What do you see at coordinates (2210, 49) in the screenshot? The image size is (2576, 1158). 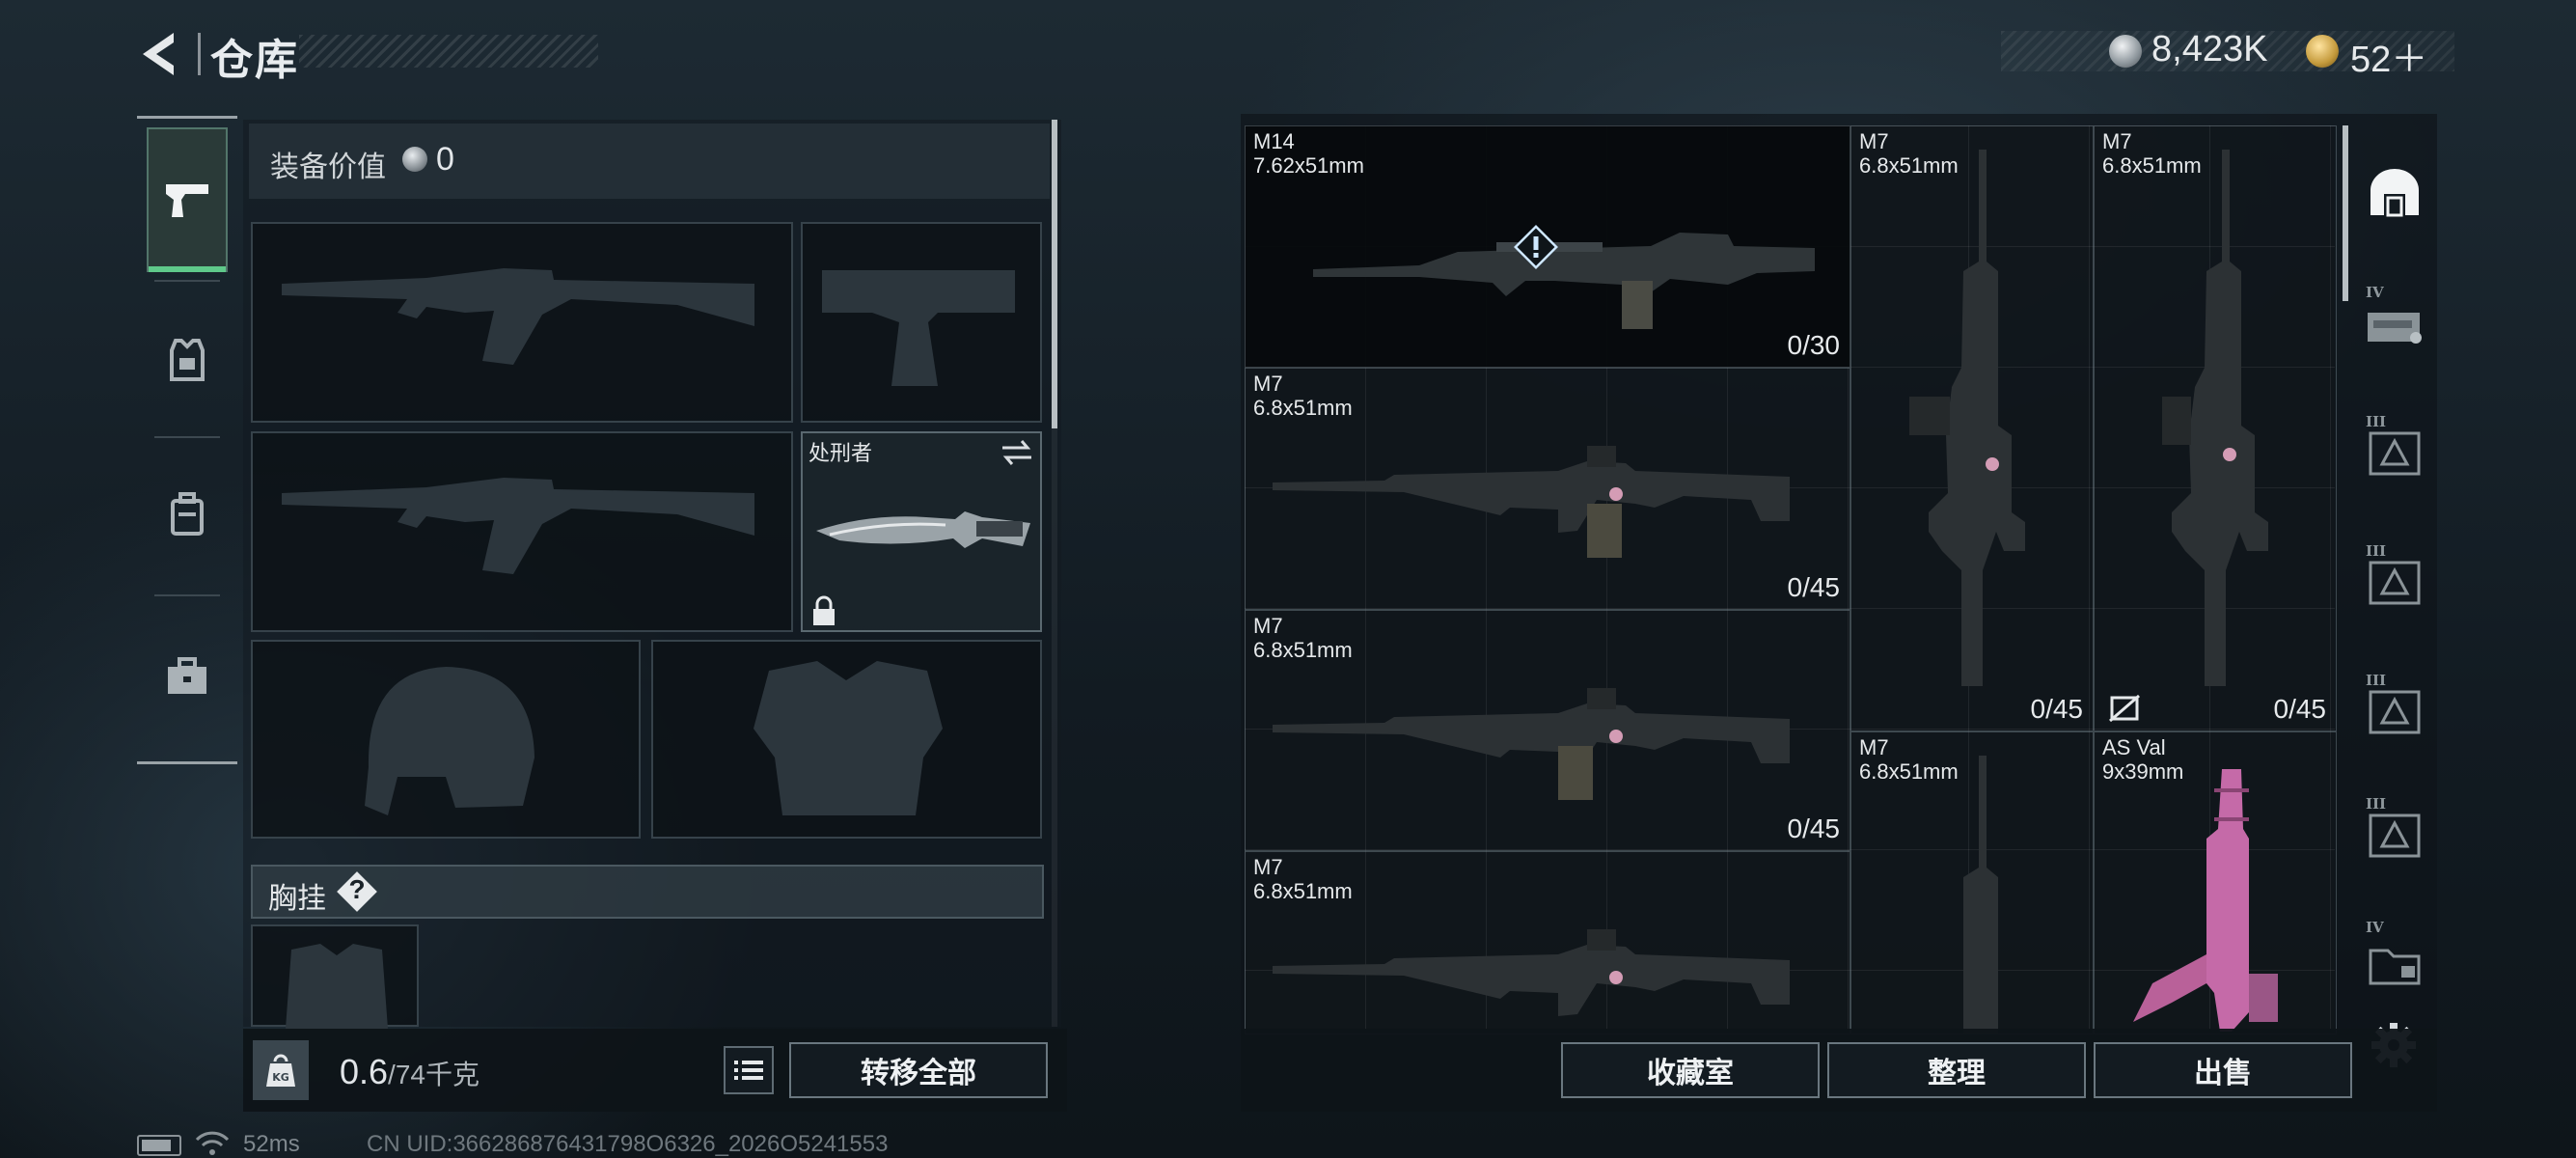 I see `silver-currency-amount: 8,423K` at bounding box center [2210, 49].